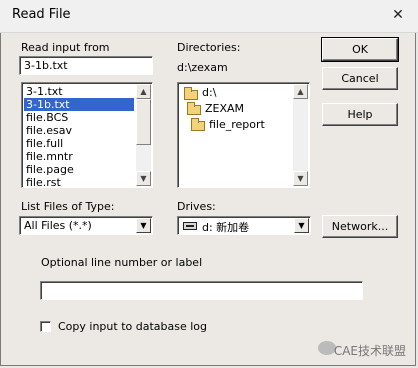 The image size is (418, 368). I want to click on file-type-label: List Files of Type:, so click(68, 206).